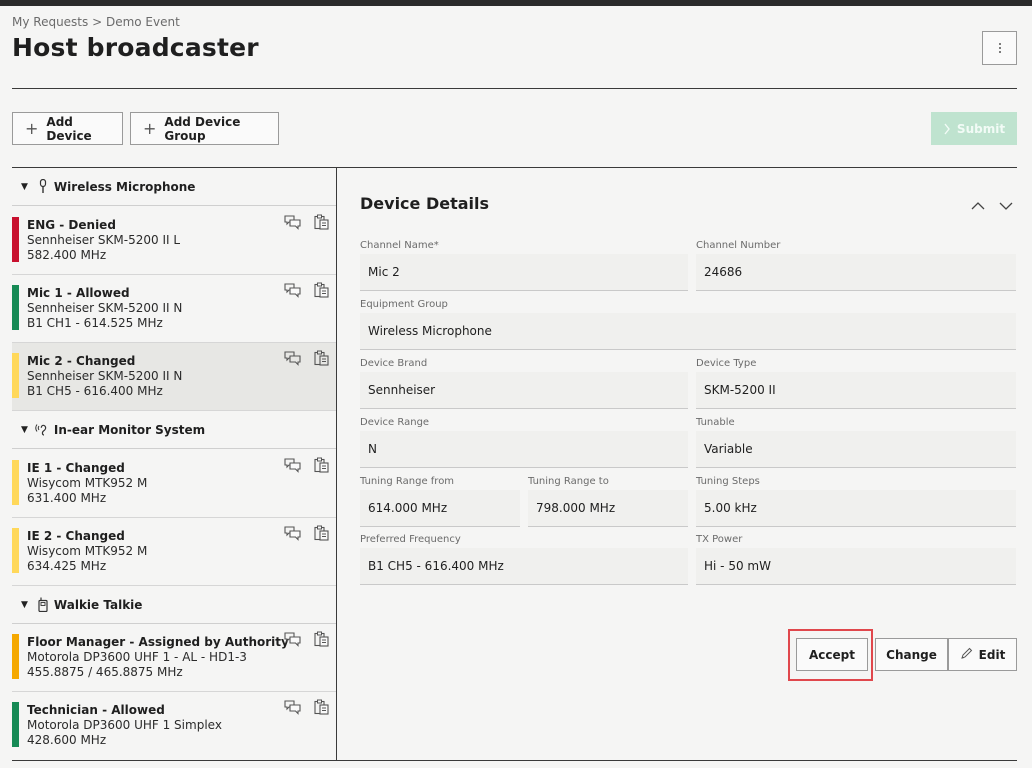  What do you see at coordinates (524, 272) in the screenshot?
I see `channel-name-field: Mic 2` at bounding box center [524, 272].